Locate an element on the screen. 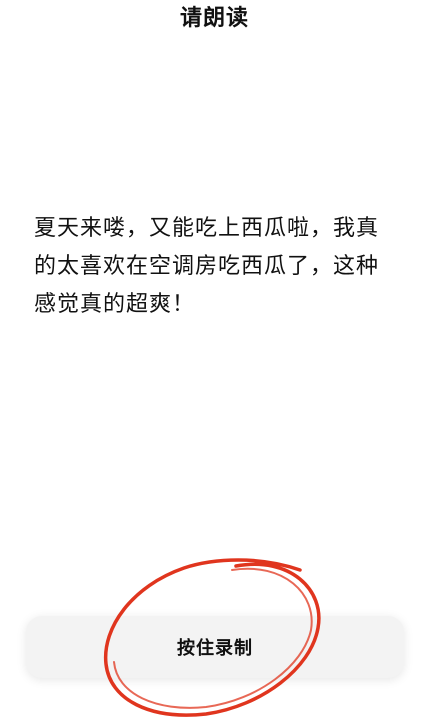 The height and width of the screenshot is (720, 429). reading-passage: 夏天来喽，又能吃上西瓜啦，我真的太喜欢在空调房吃西瓜了，这种感觉真的超爽！ is located at coordinates (207, 266).